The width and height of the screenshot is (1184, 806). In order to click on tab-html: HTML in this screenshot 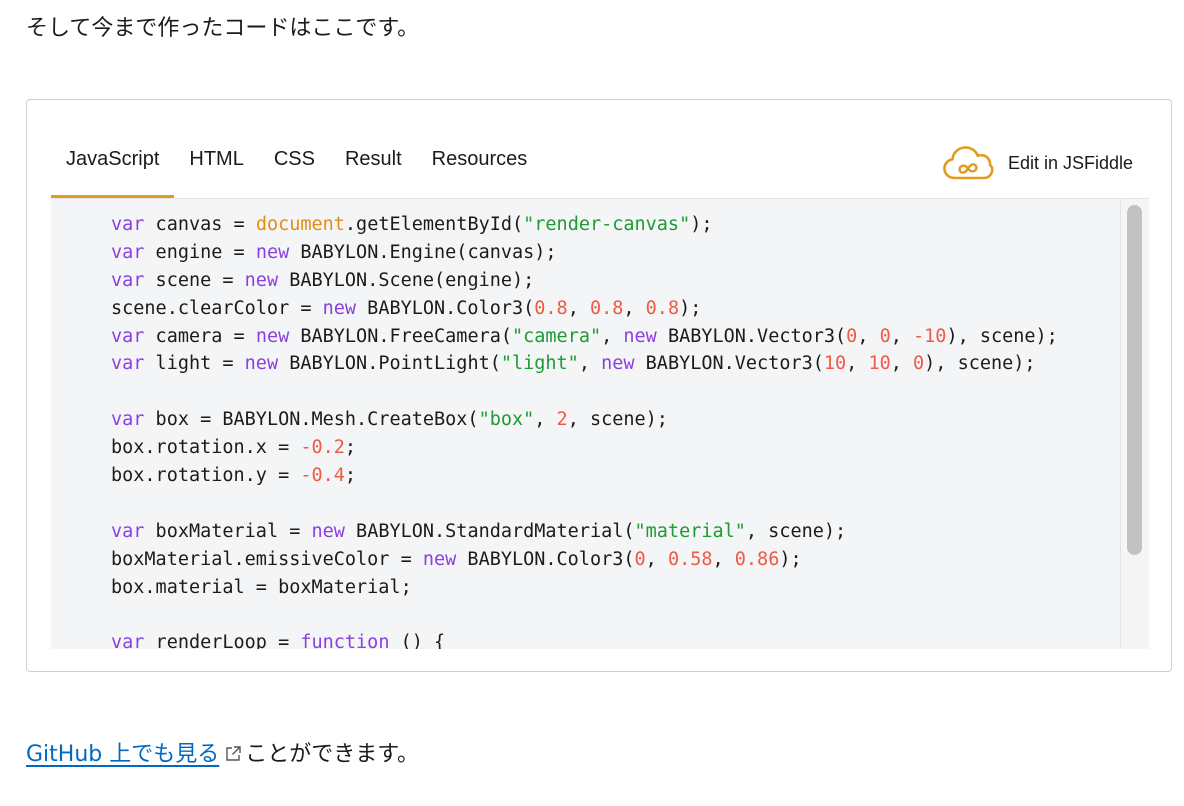, I will do `click(216, 169)`.